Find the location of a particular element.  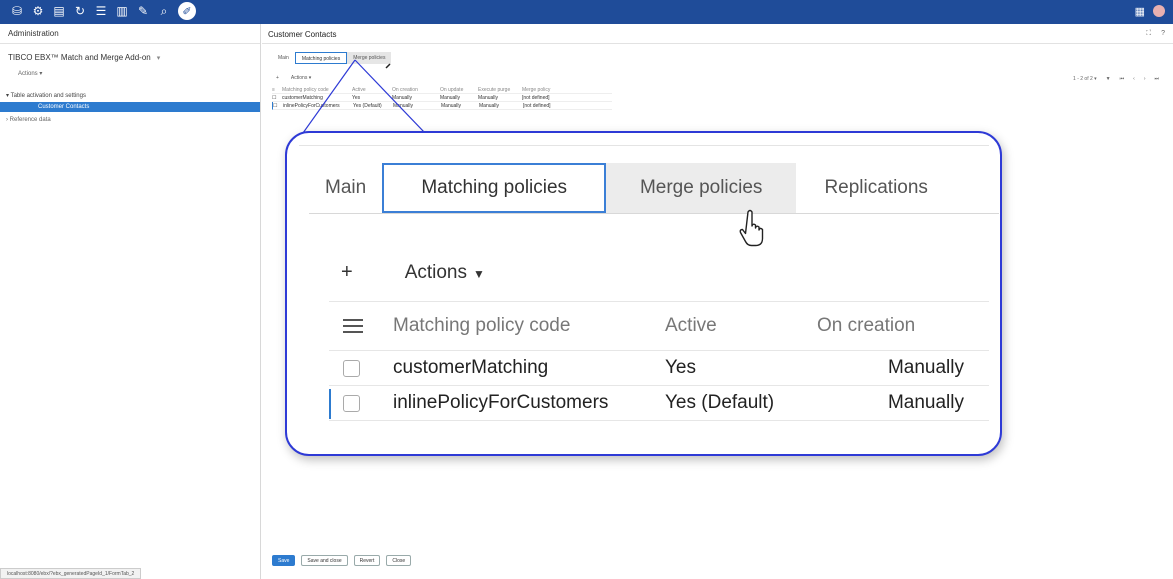

zoomed-actions-bar: + Actions ▼ is located at coordinates (413, 272).